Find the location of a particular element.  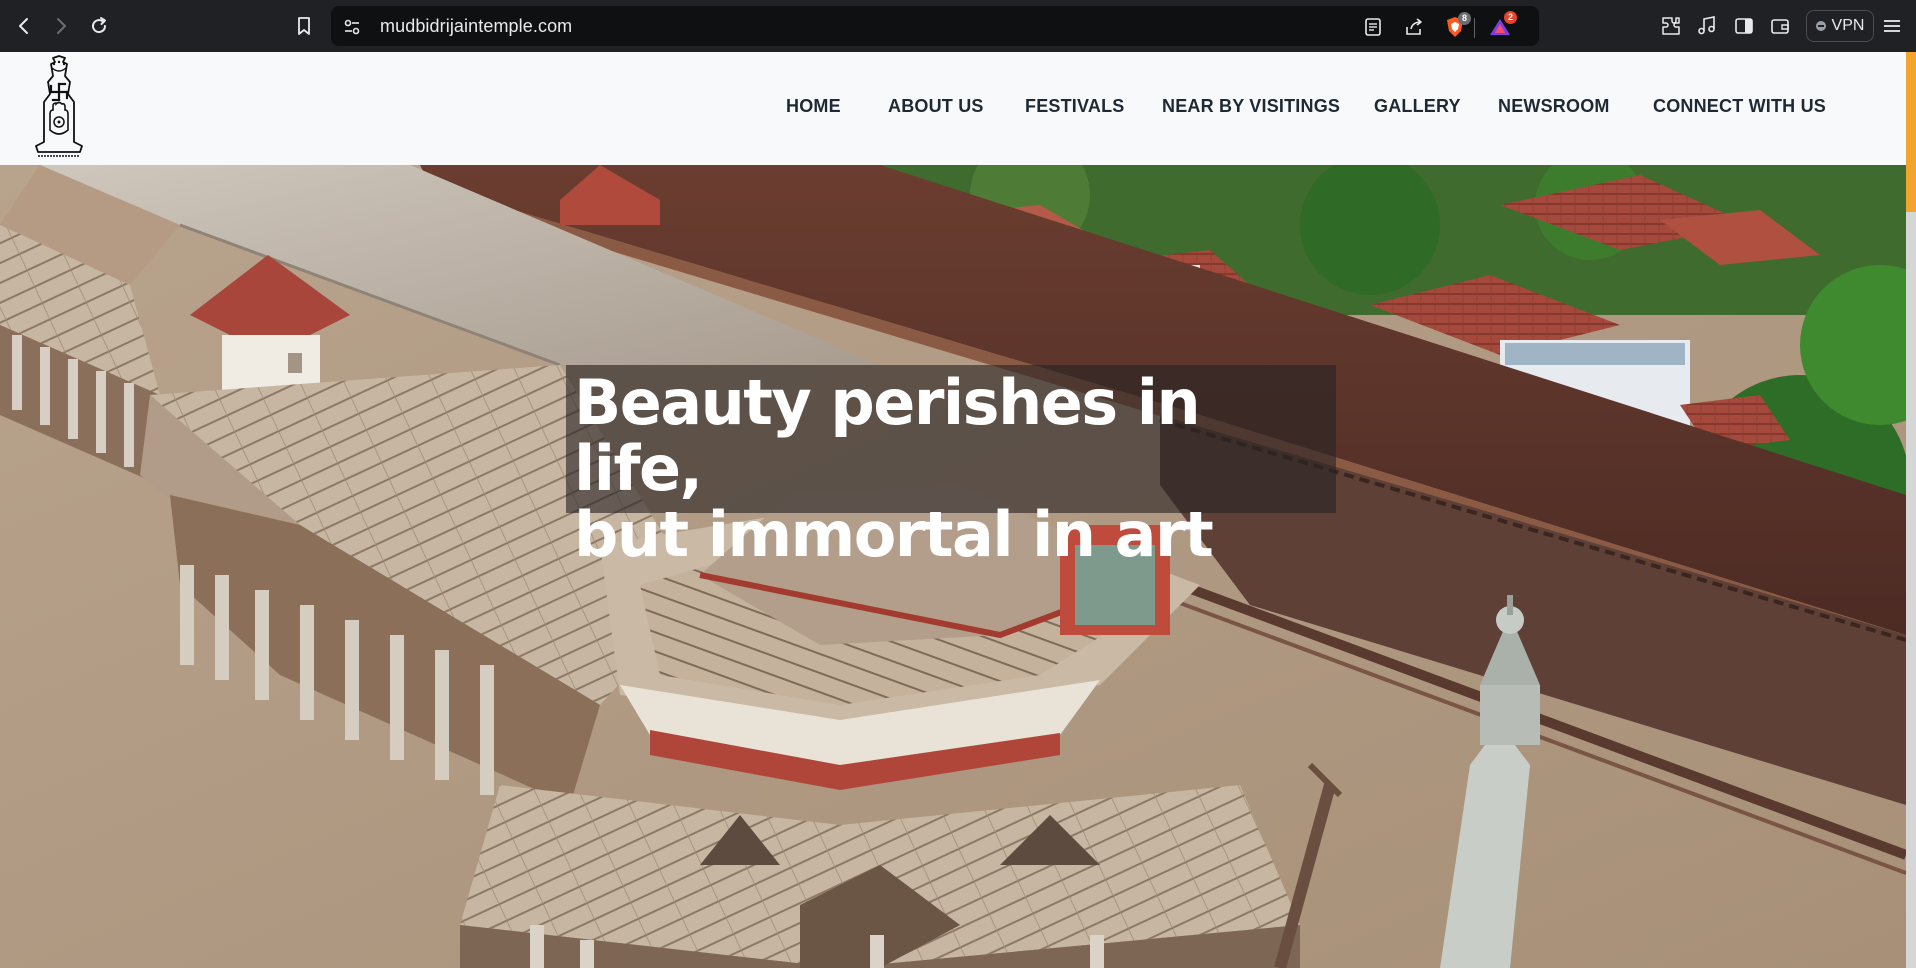

back-icon is located at coordinates (24, 26).